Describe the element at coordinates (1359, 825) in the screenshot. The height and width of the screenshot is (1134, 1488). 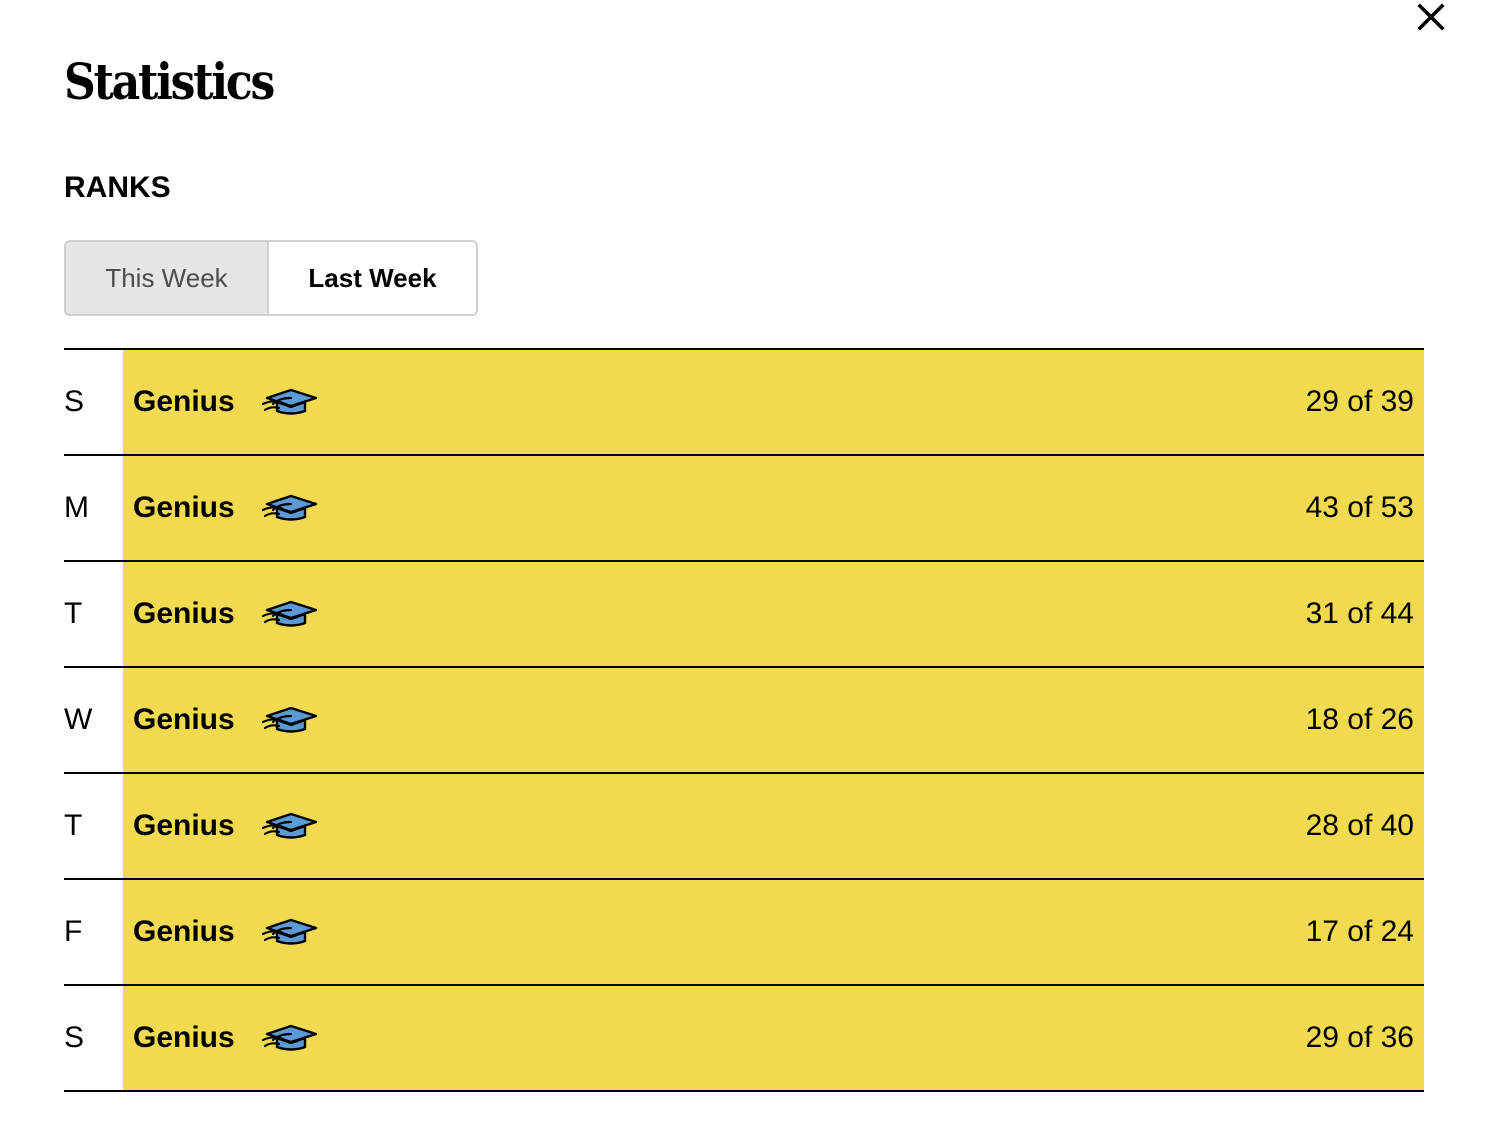
I see `score-value: 28 of 40` at that location.